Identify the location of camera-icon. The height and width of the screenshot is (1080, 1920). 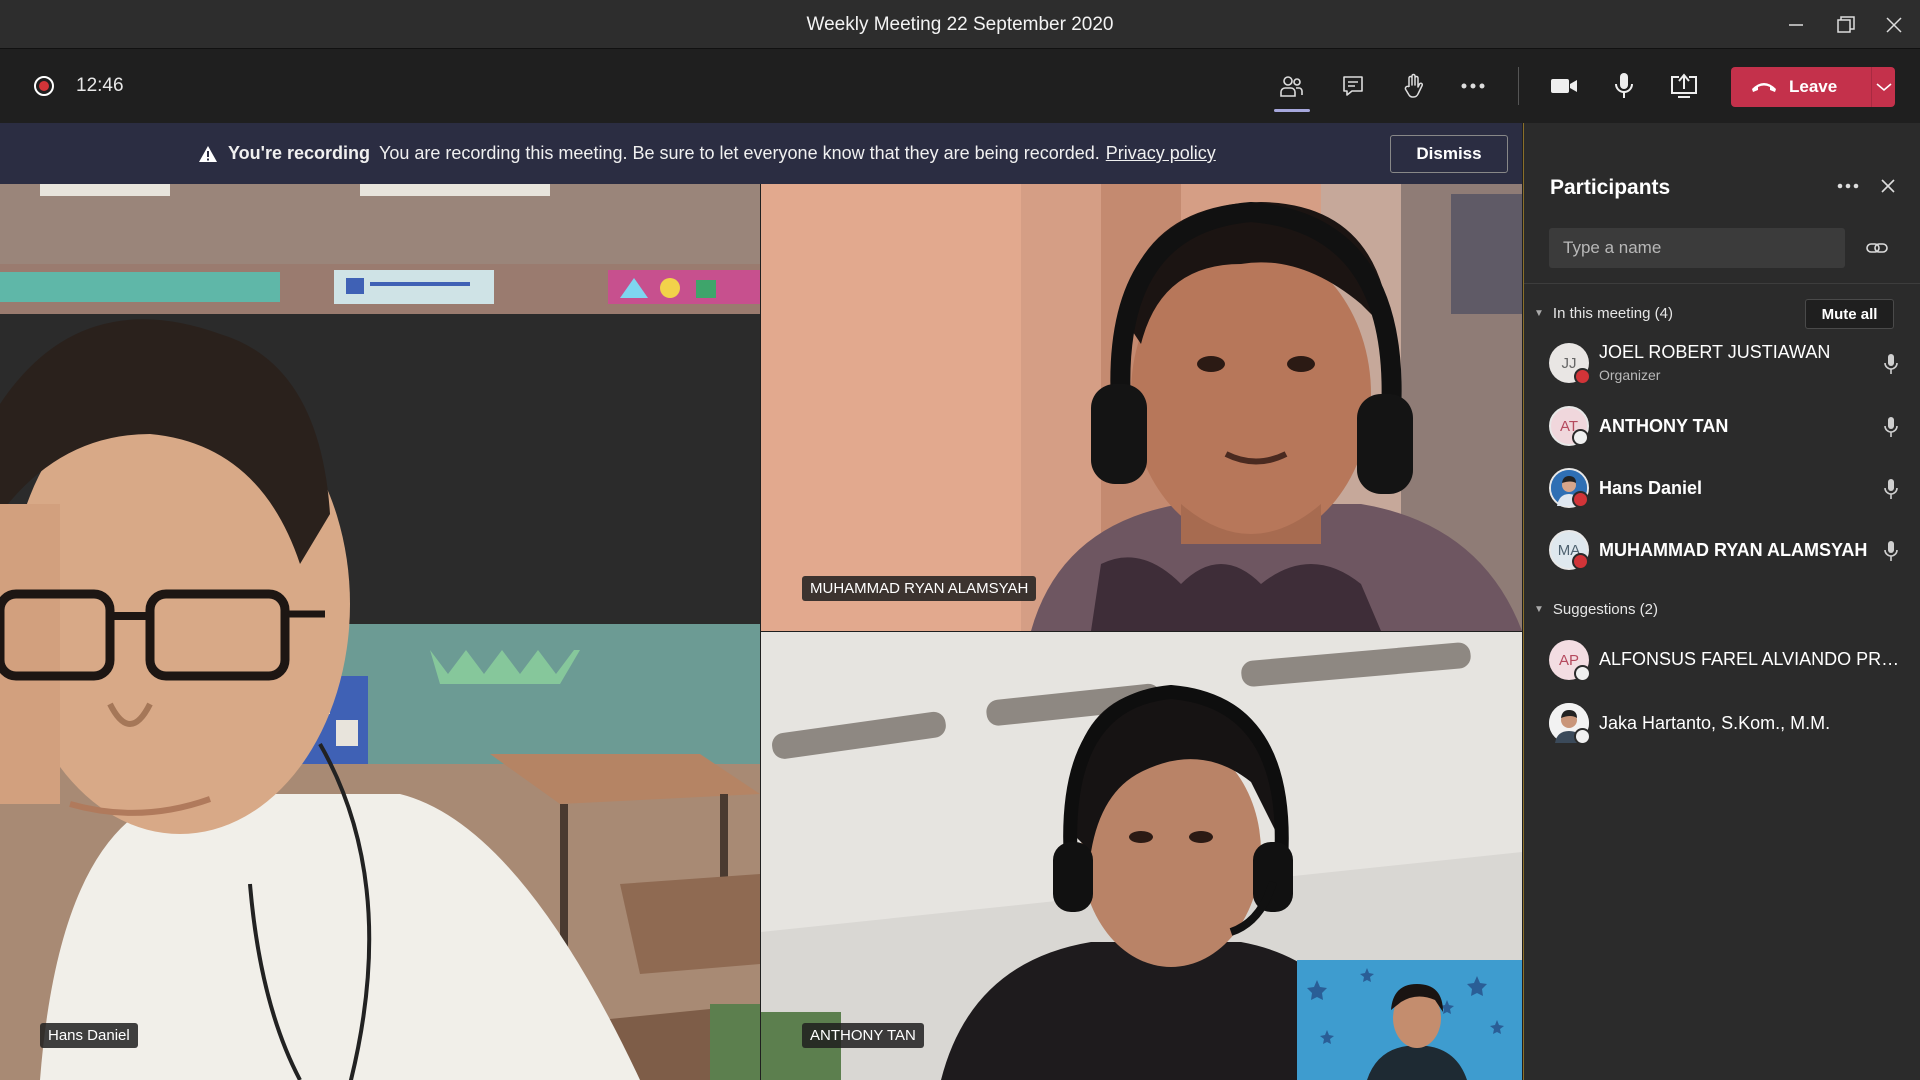
(1564, 86).